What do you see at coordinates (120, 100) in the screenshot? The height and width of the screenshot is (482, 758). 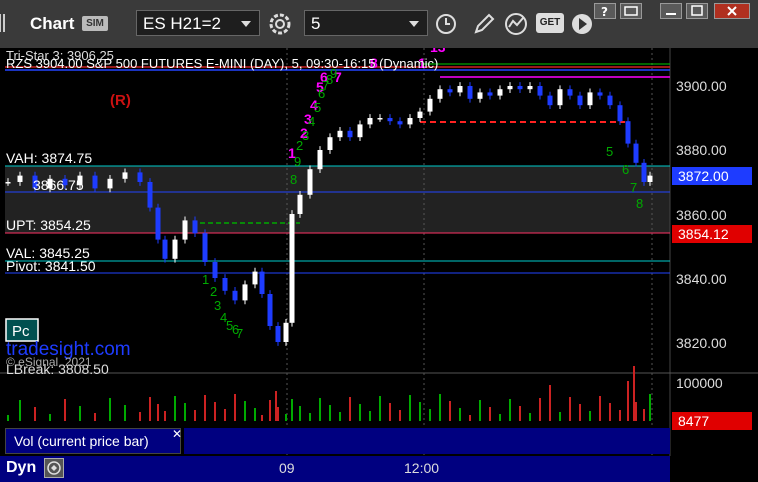 I see `r-marker: (R)` at bounding box center [120, 100].